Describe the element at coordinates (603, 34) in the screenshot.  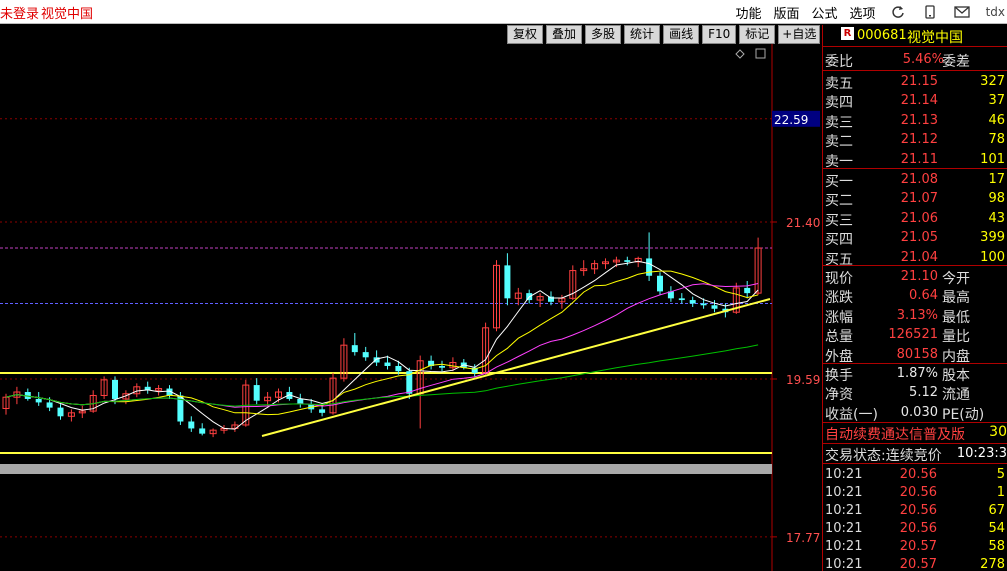
I see `multi-stock-button: 多股` at that location.